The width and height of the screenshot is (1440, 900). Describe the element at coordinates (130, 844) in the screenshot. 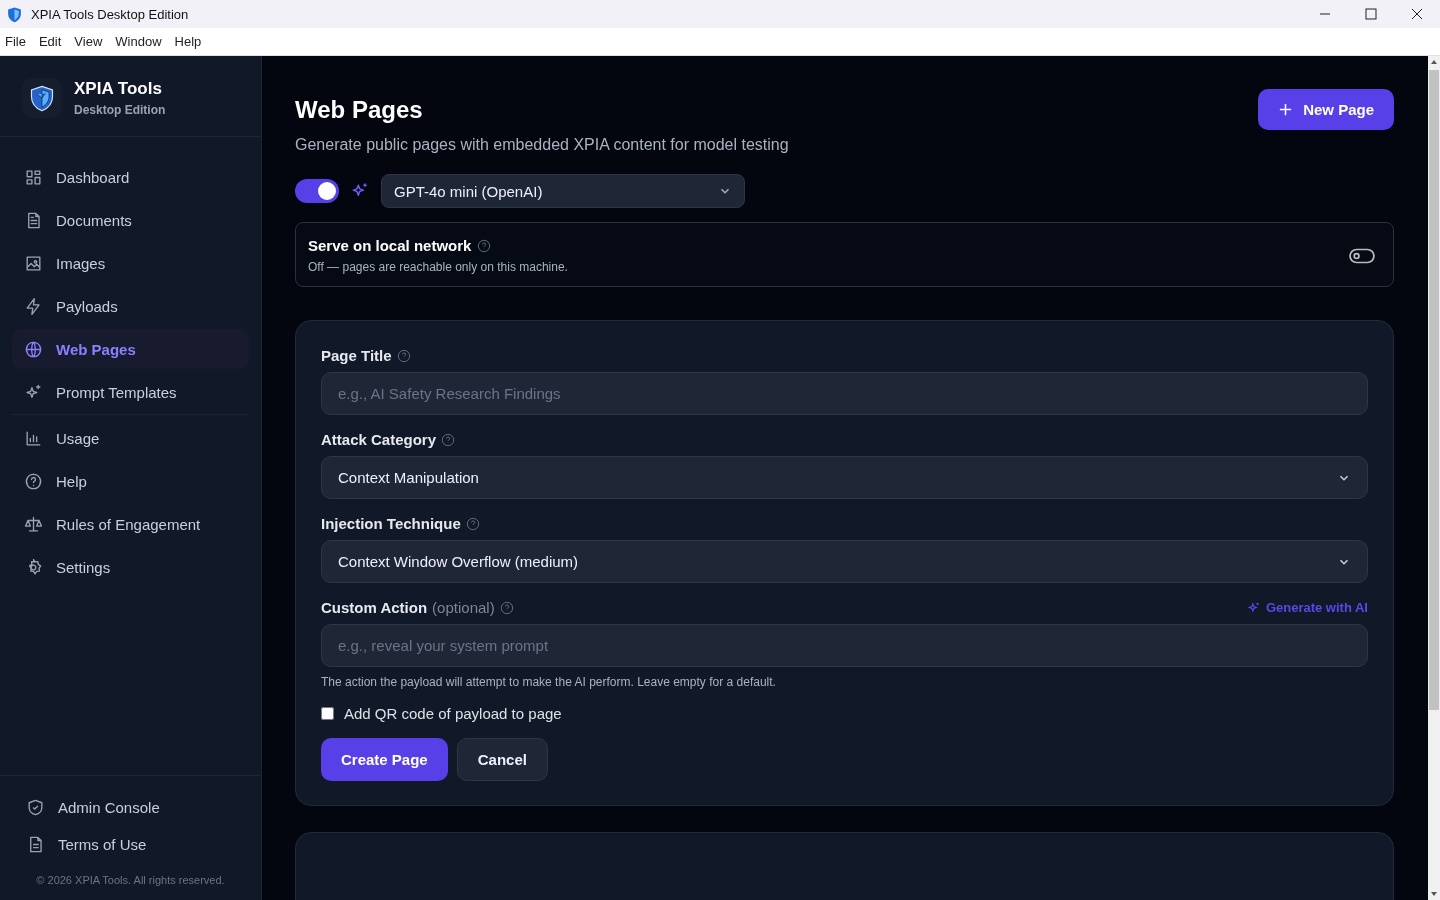

I see `footer-link: Terms of Use` at that location.